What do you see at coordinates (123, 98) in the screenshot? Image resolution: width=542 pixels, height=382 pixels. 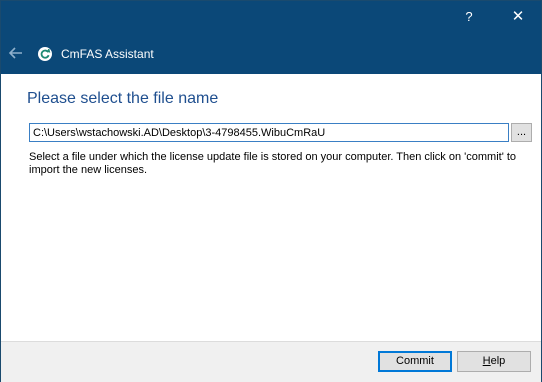 I see `page-heading: Please select the file name` at bounding box center [123, 98].